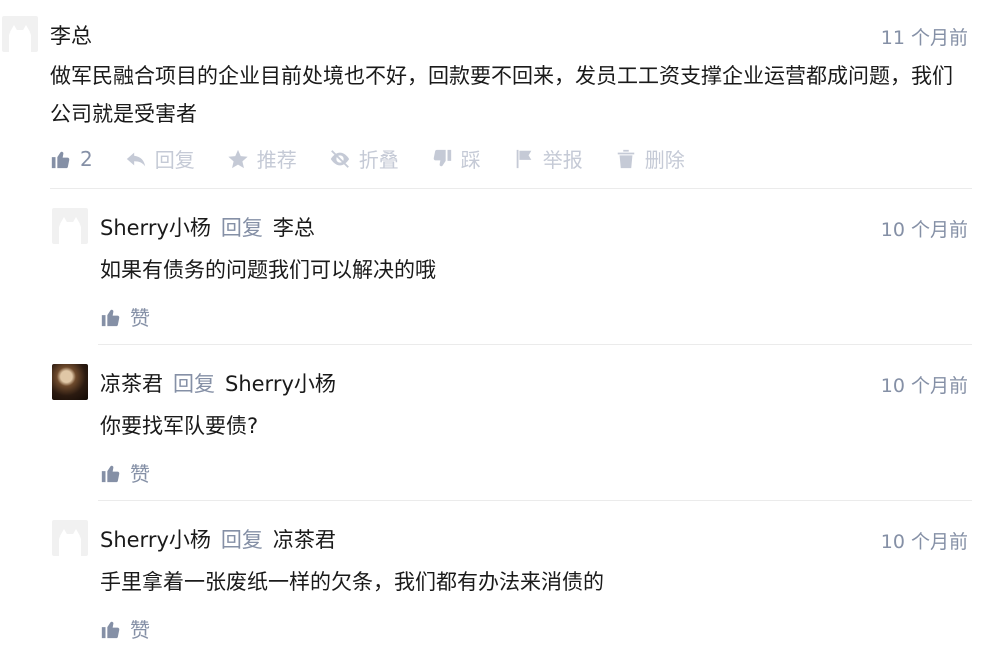  Describe the element at coordinates (924, 38) in the screenshot. I see `comment-time: 11 个月前` at that location.